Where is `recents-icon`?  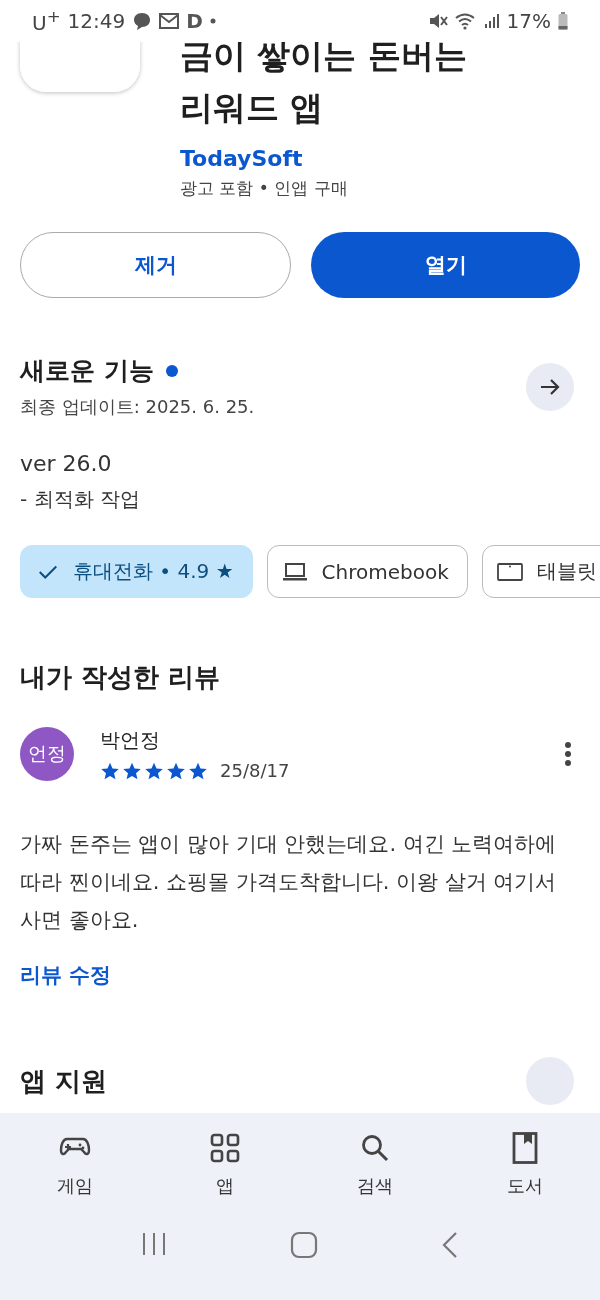 recents-icon is located at coordinates (154, 1244).